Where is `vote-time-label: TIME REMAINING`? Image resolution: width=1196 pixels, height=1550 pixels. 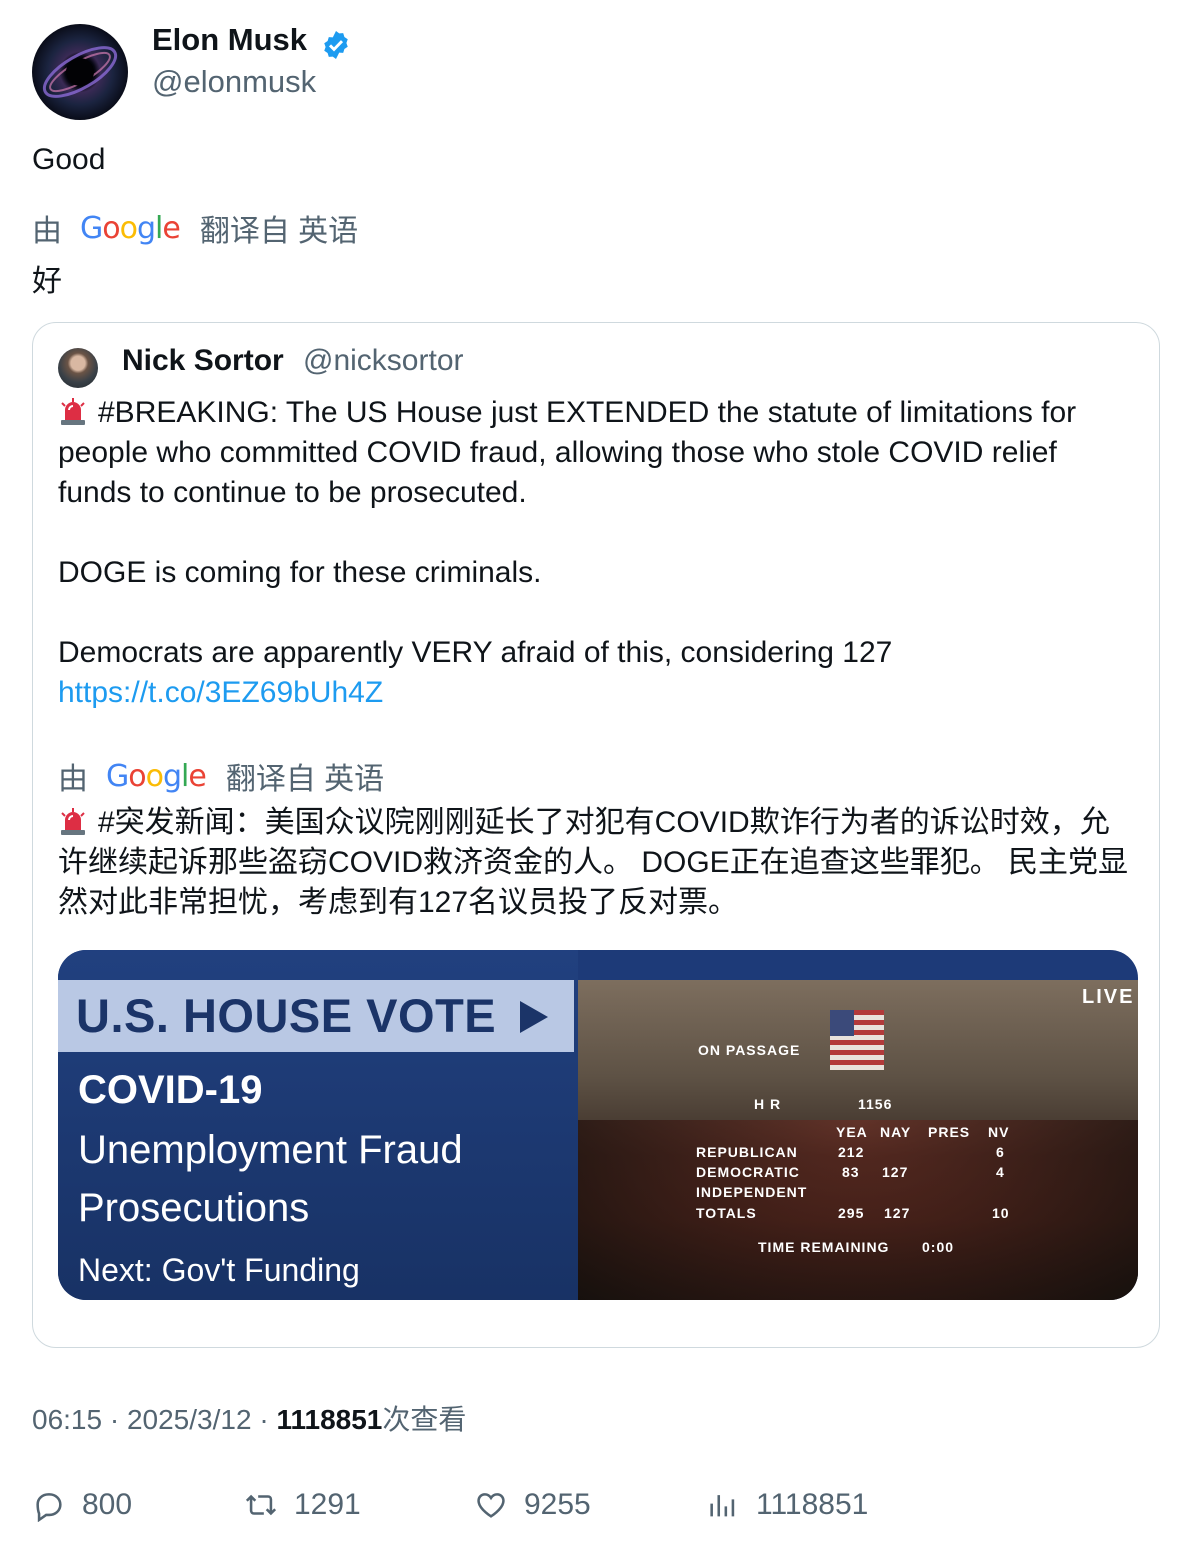
vote-time-label: TIME REMAINING is located at coordinates (824, 1247).